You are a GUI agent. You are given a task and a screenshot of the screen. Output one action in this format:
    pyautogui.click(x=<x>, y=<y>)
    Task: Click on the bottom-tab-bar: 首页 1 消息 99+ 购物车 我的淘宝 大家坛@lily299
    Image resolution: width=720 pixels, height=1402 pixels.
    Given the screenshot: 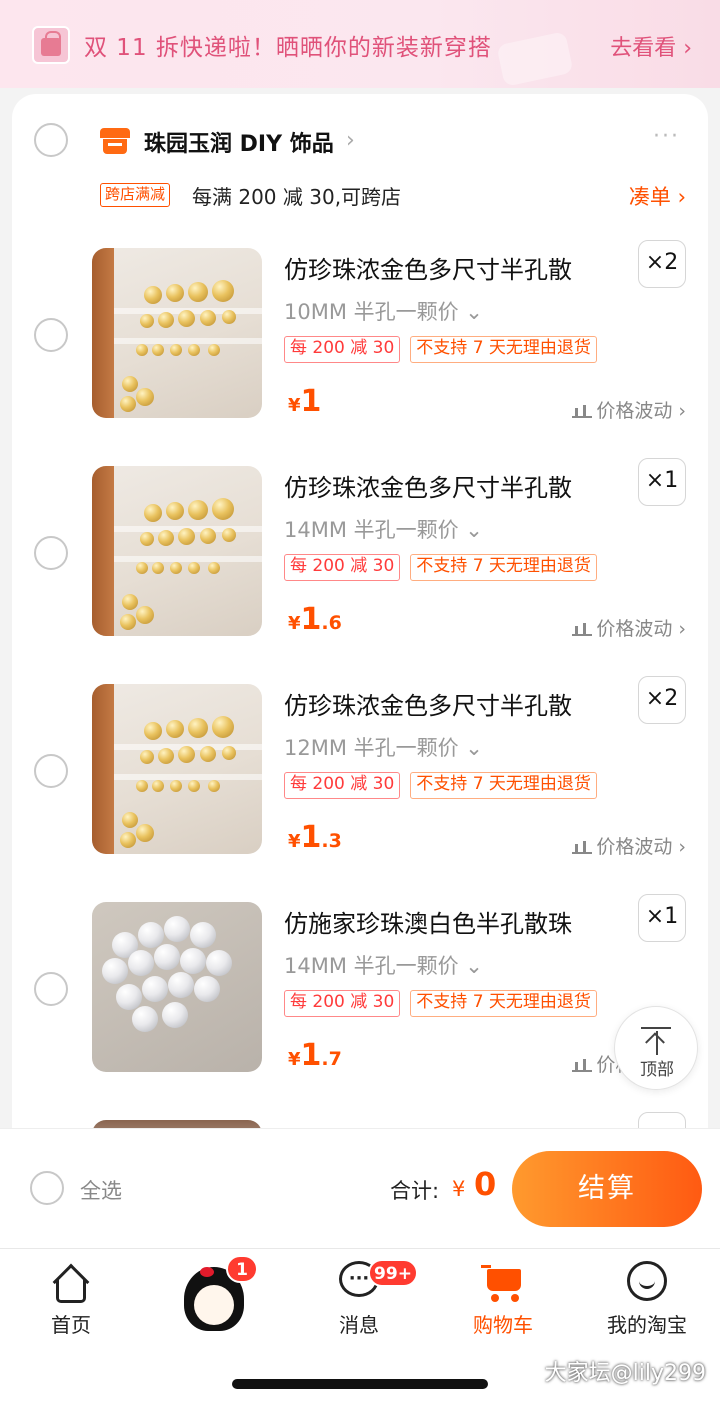 What is the action you would take?
    pyautogui.click(x=360, y=1325)
    